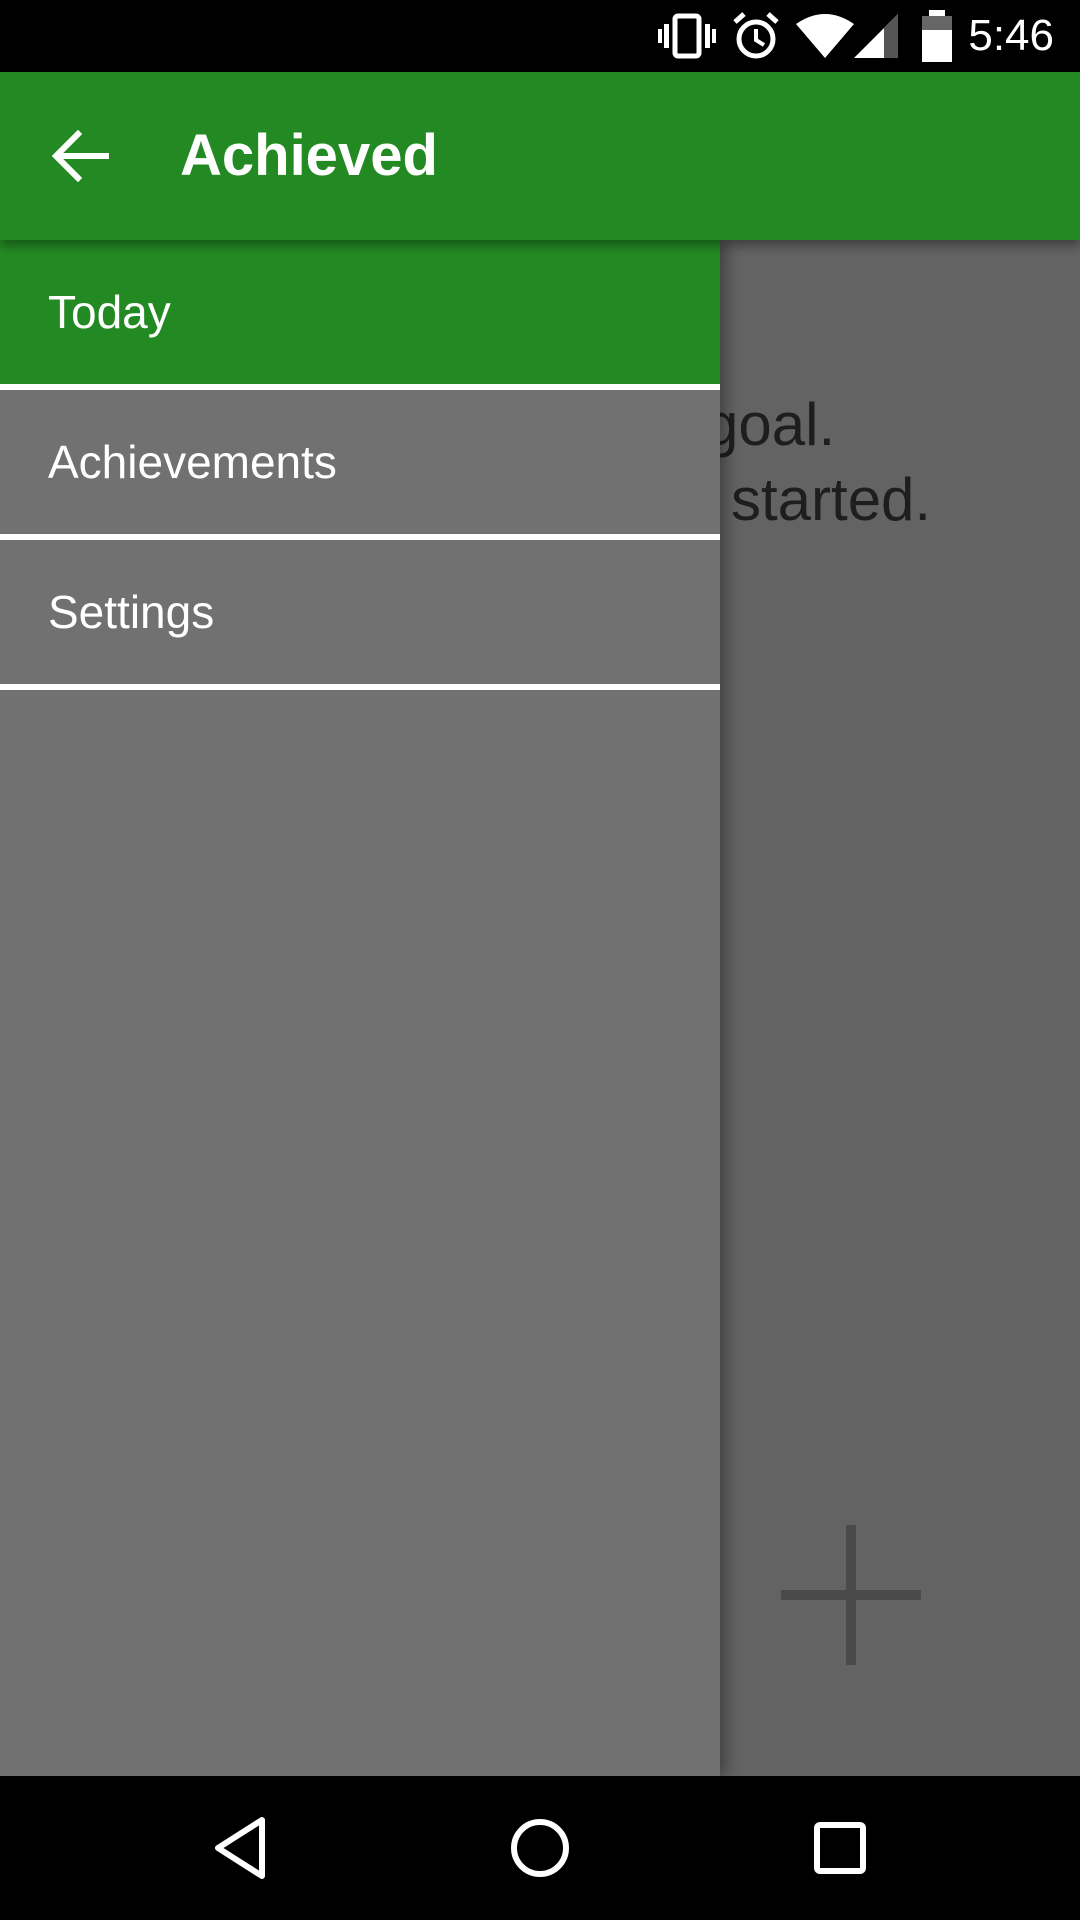 This screenshot has height=1920, width=1080. What do you see at coordinates (825, 36) in the screenshot?
I see `wifi-icon` at bounding box center [825, 36].